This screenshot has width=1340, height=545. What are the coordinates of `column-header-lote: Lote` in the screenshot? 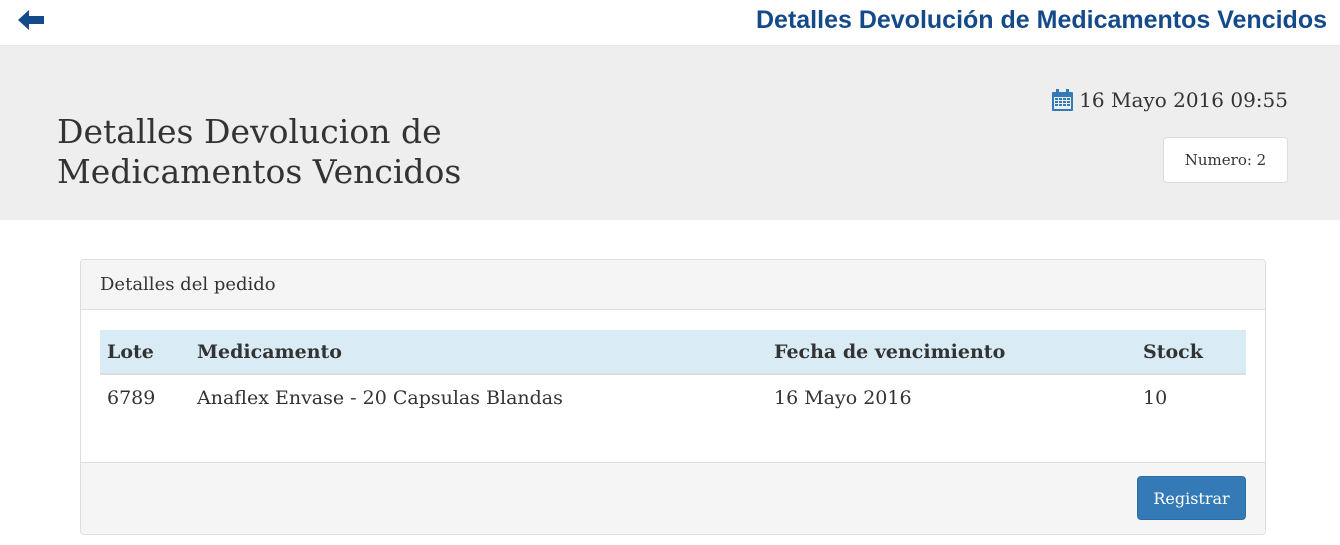 It's located at (145, 352).